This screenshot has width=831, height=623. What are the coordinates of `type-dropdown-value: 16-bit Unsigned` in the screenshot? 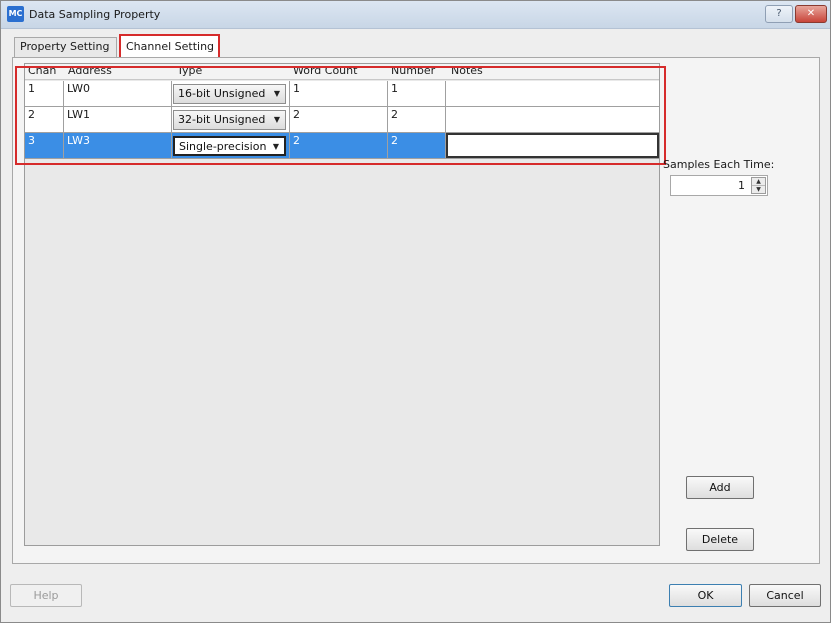 It's located at (222, 93).